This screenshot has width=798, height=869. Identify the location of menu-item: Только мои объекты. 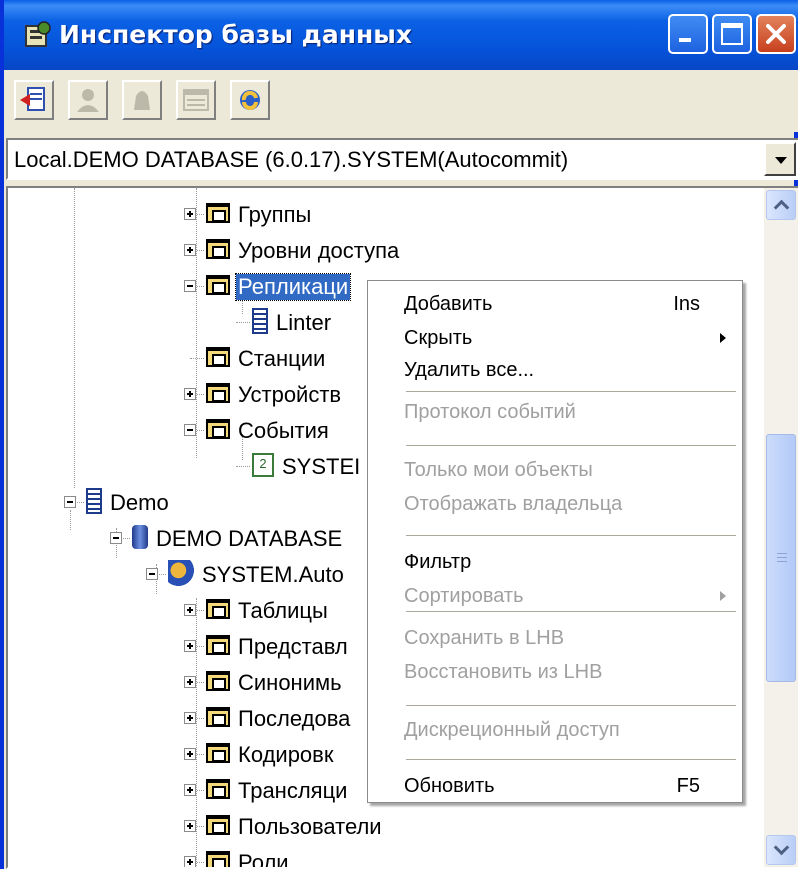
(555, 470).